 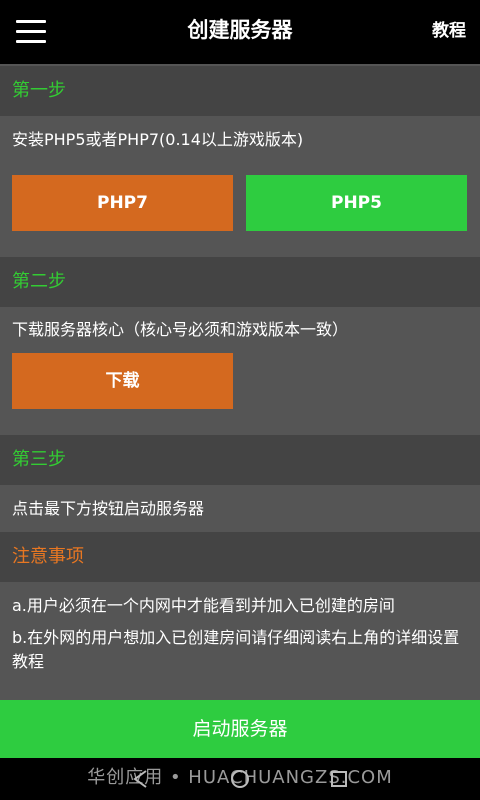 I want to click on app-header: 创建服务器 教程, so click(x=240, y=32).